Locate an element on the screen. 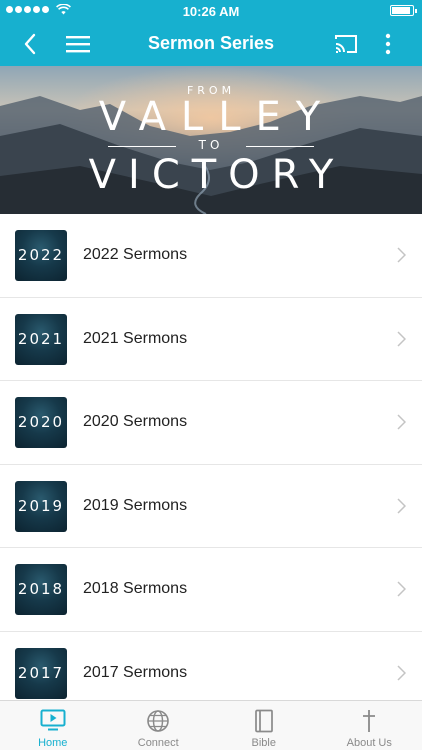 The width and height of the screenshot is (422, 750). series-thumbnail: 2021 is located at coordinates (41, 339).